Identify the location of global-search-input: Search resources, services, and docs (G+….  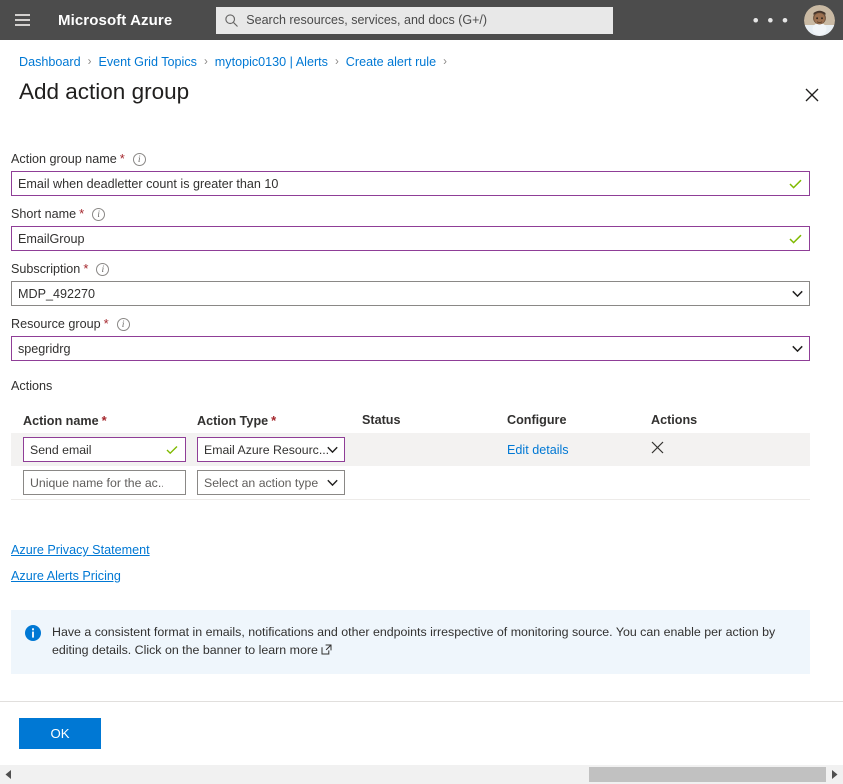
(415, 20).